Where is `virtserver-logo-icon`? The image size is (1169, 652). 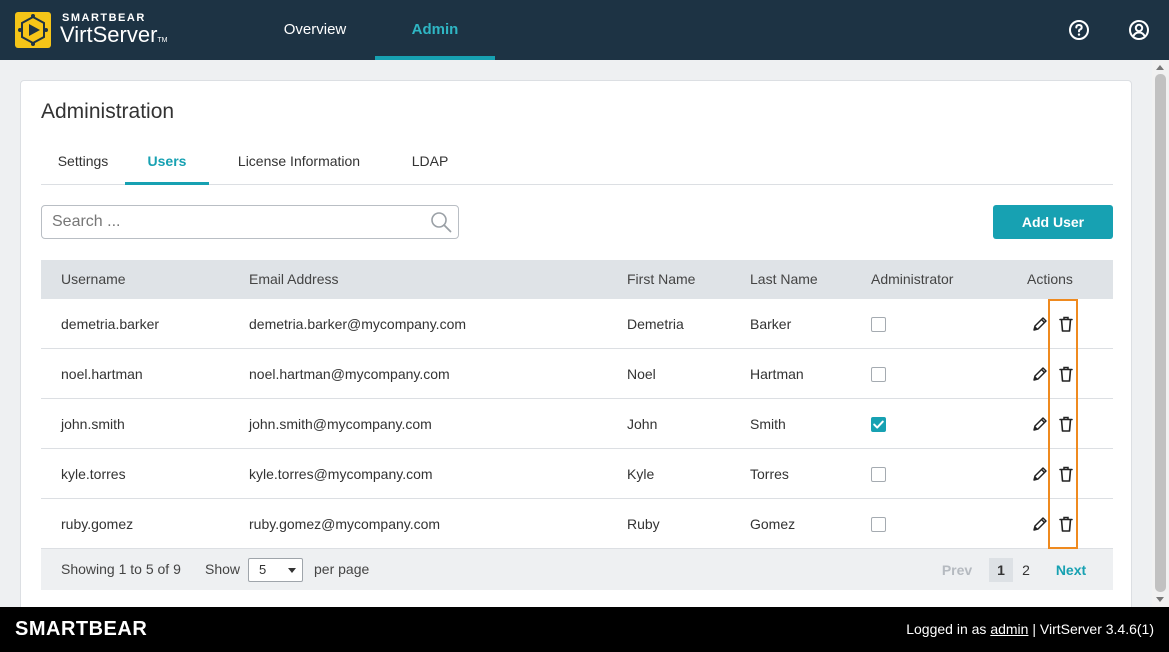
virtserver-logo-icon is located at coordinates (33, 30).